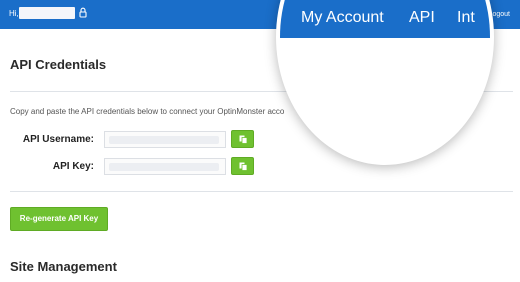  I want to click on api-username-field, so click(165, 139).